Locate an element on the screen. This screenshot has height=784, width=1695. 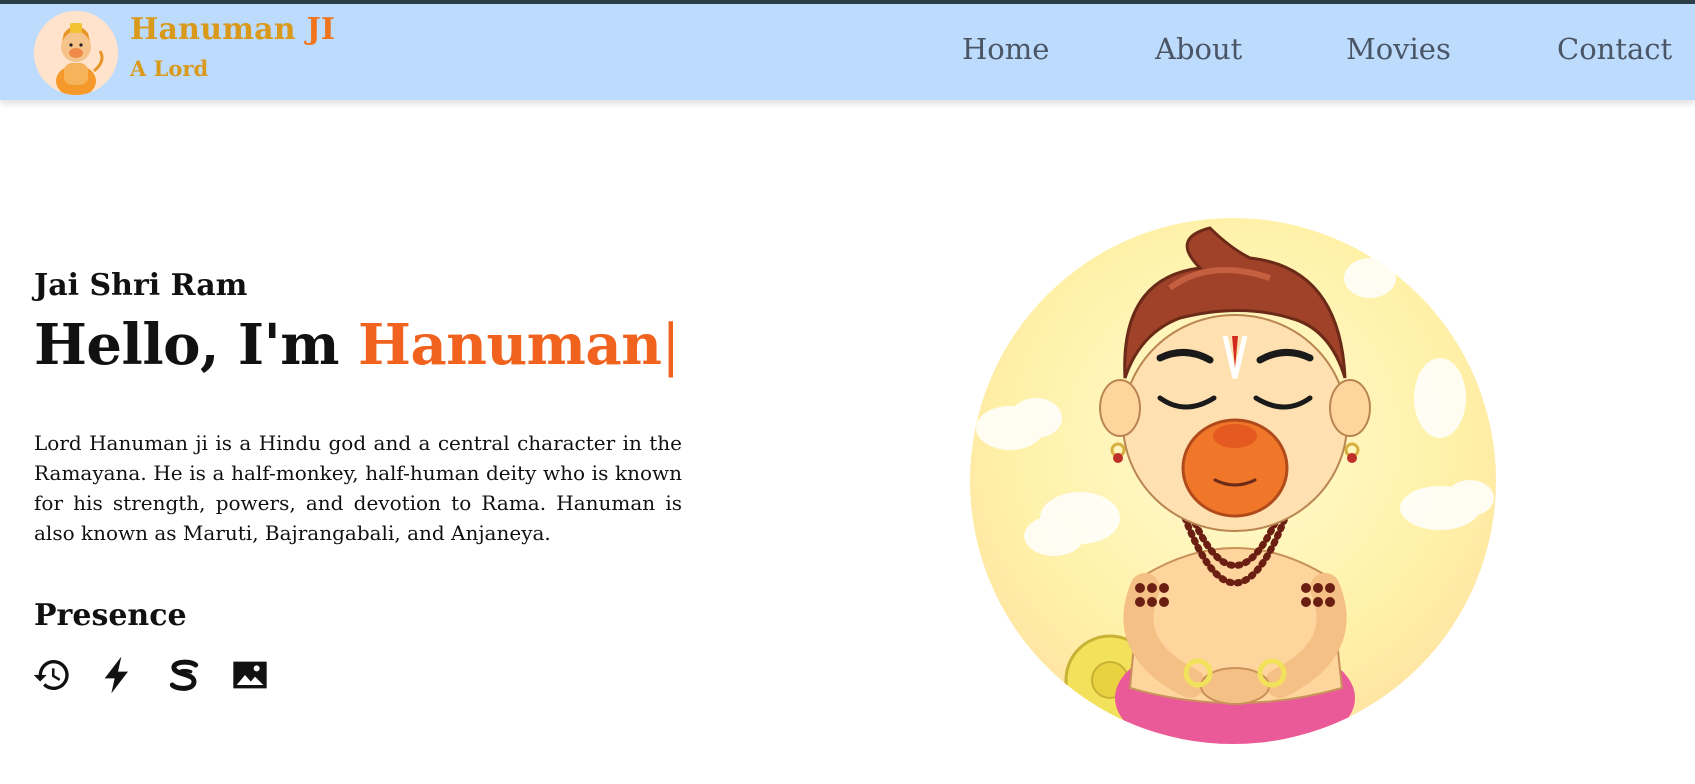
nav-home: Home is located at coordinates (1005, 49).